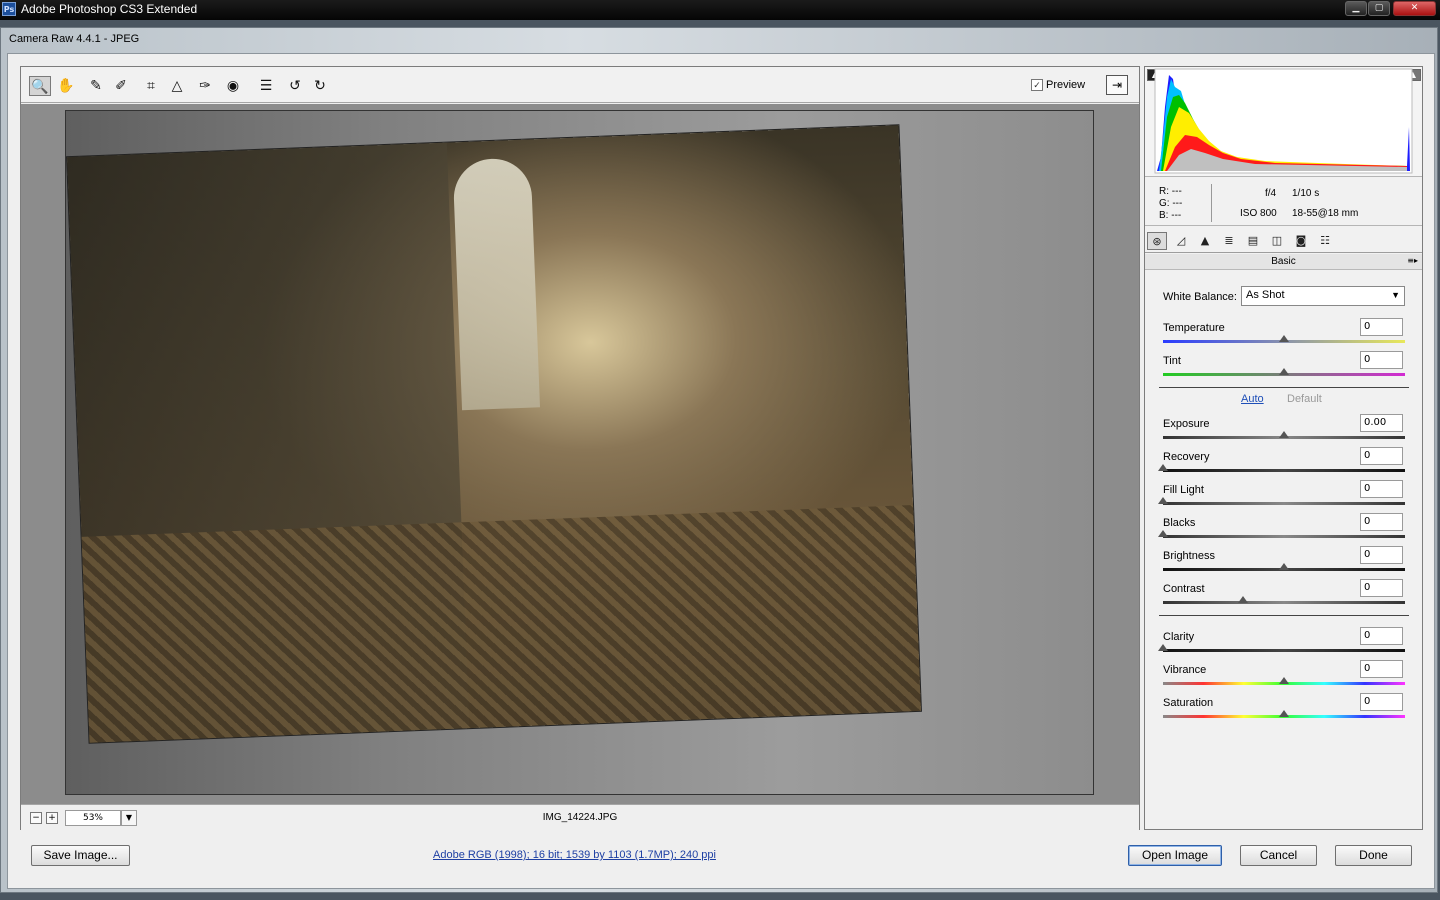 This screenshot has height=900, width=1440. What do you see at coordinates (1323, 296) in the screenshot?
I see `white-balance-select: As Shot ▼` at bounding box center [1323, 296].